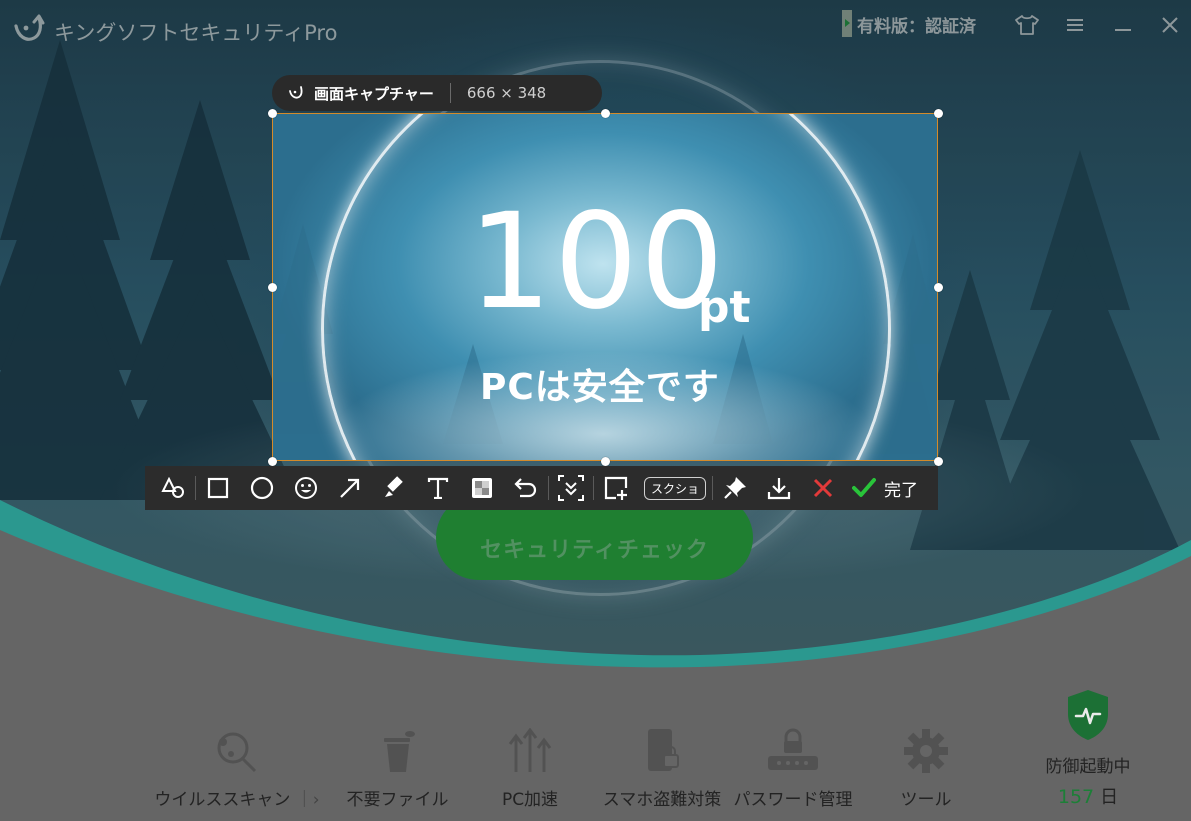 This screenshot has width=1191, height=821. Describe the element at coordinates (938, 287) in the screenshot. I see `resize-handle-right` at that location.